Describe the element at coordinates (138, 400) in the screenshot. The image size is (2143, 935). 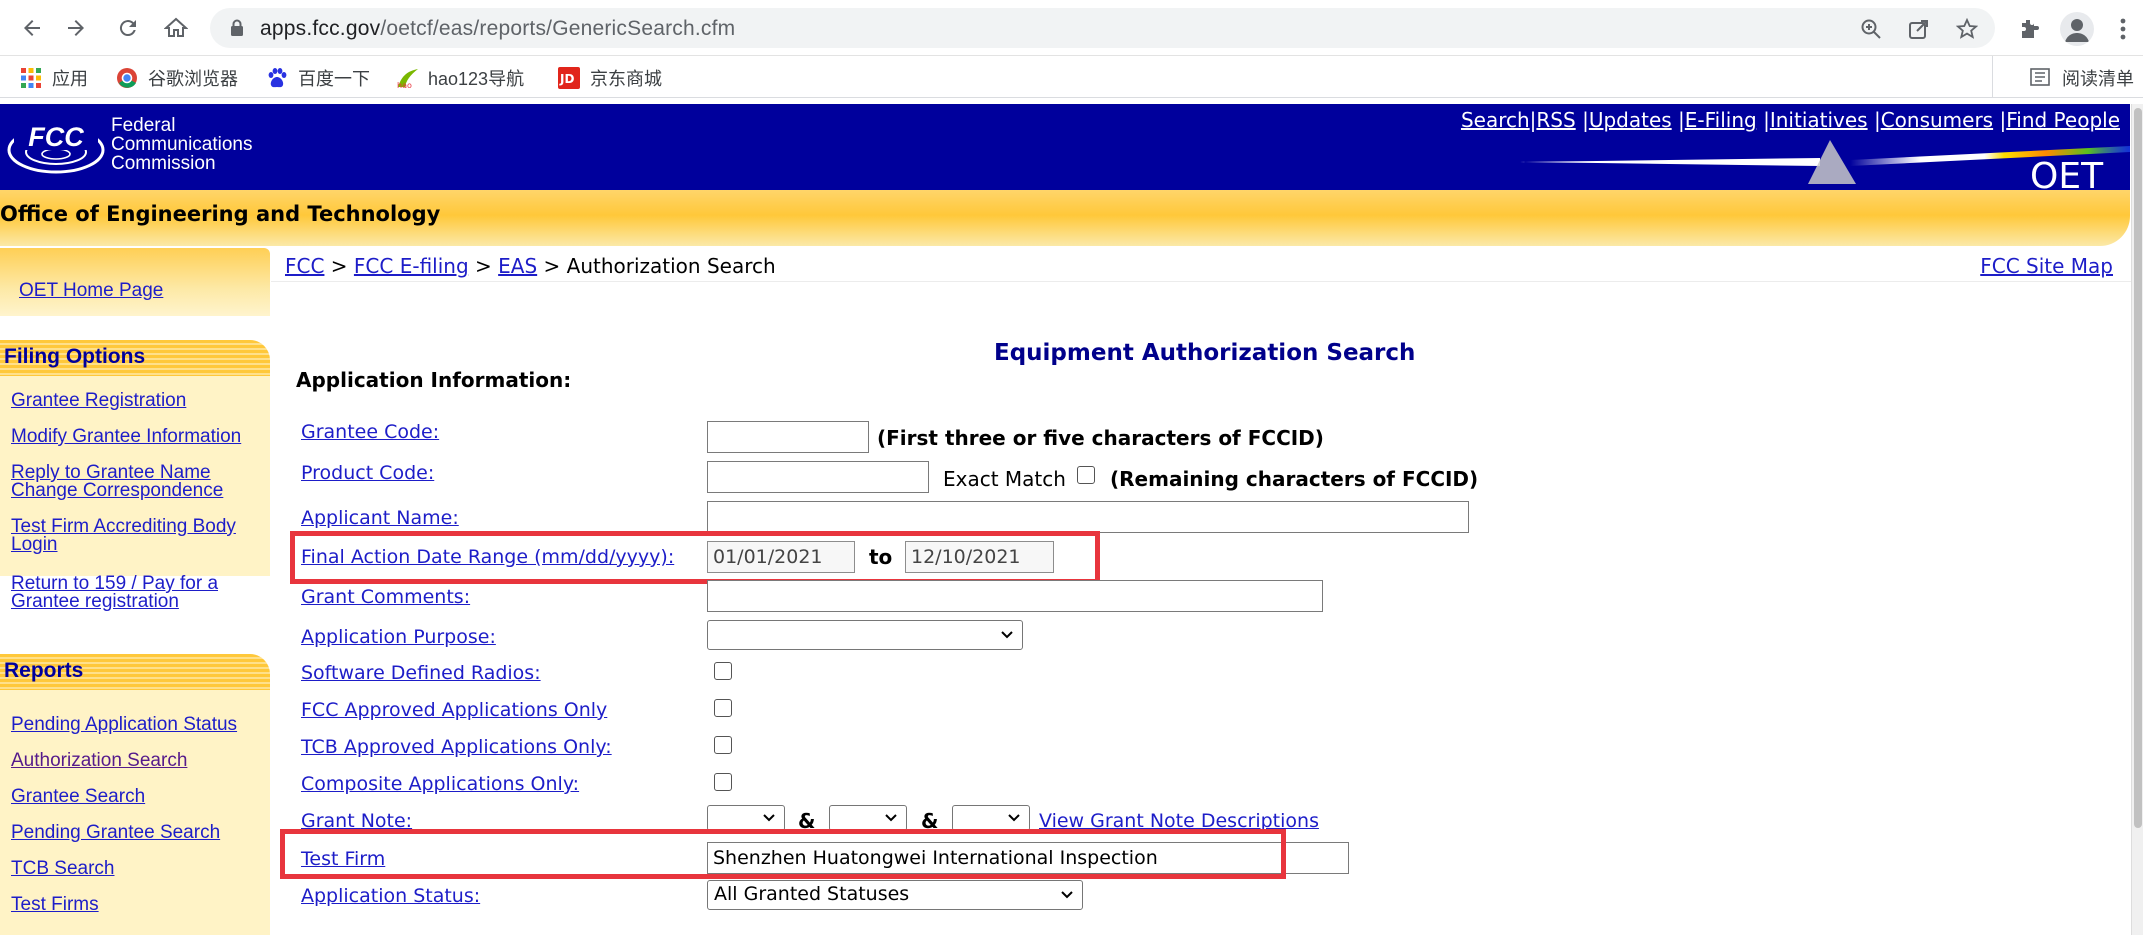
I see `sidebar-item-grantee-registration: Grantee Registration` at that location.